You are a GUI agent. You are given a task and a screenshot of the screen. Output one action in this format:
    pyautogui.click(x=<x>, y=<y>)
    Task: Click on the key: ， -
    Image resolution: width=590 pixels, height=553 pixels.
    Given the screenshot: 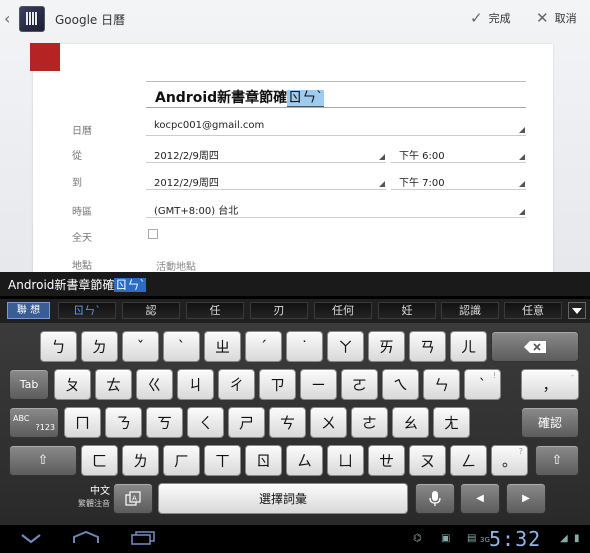 What is the action you would take?
    pyautogui.click(x=550, y=384)
    